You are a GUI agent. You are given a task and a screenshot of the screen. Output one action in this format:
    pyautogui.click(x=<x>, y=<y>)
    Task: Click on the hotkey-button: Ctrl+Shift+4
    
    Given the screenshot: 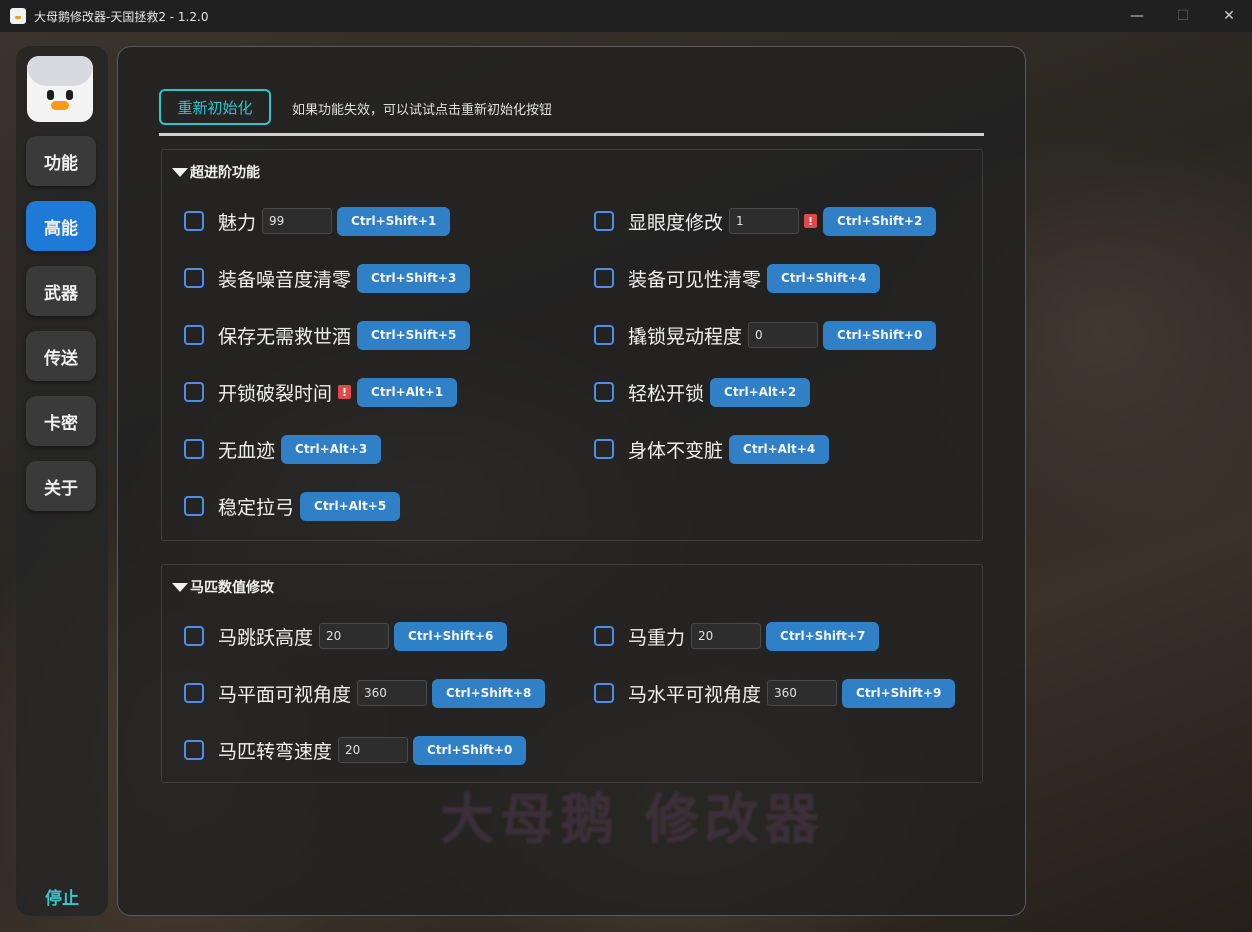 What is the action you would take?
    pyautogui.click(x=824, y=278)
    